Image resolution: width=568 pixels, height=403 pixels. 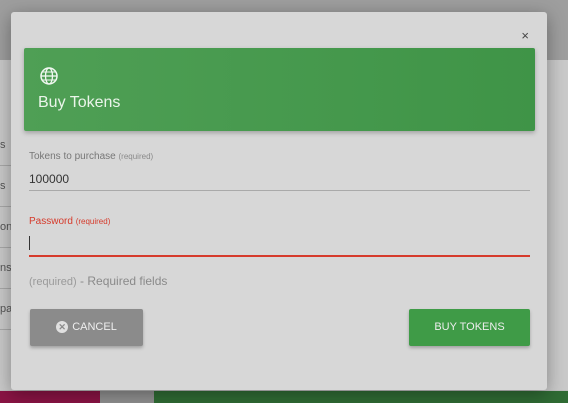 I want to click on x-circle-icon: ✕, so click(x=62, y=327).